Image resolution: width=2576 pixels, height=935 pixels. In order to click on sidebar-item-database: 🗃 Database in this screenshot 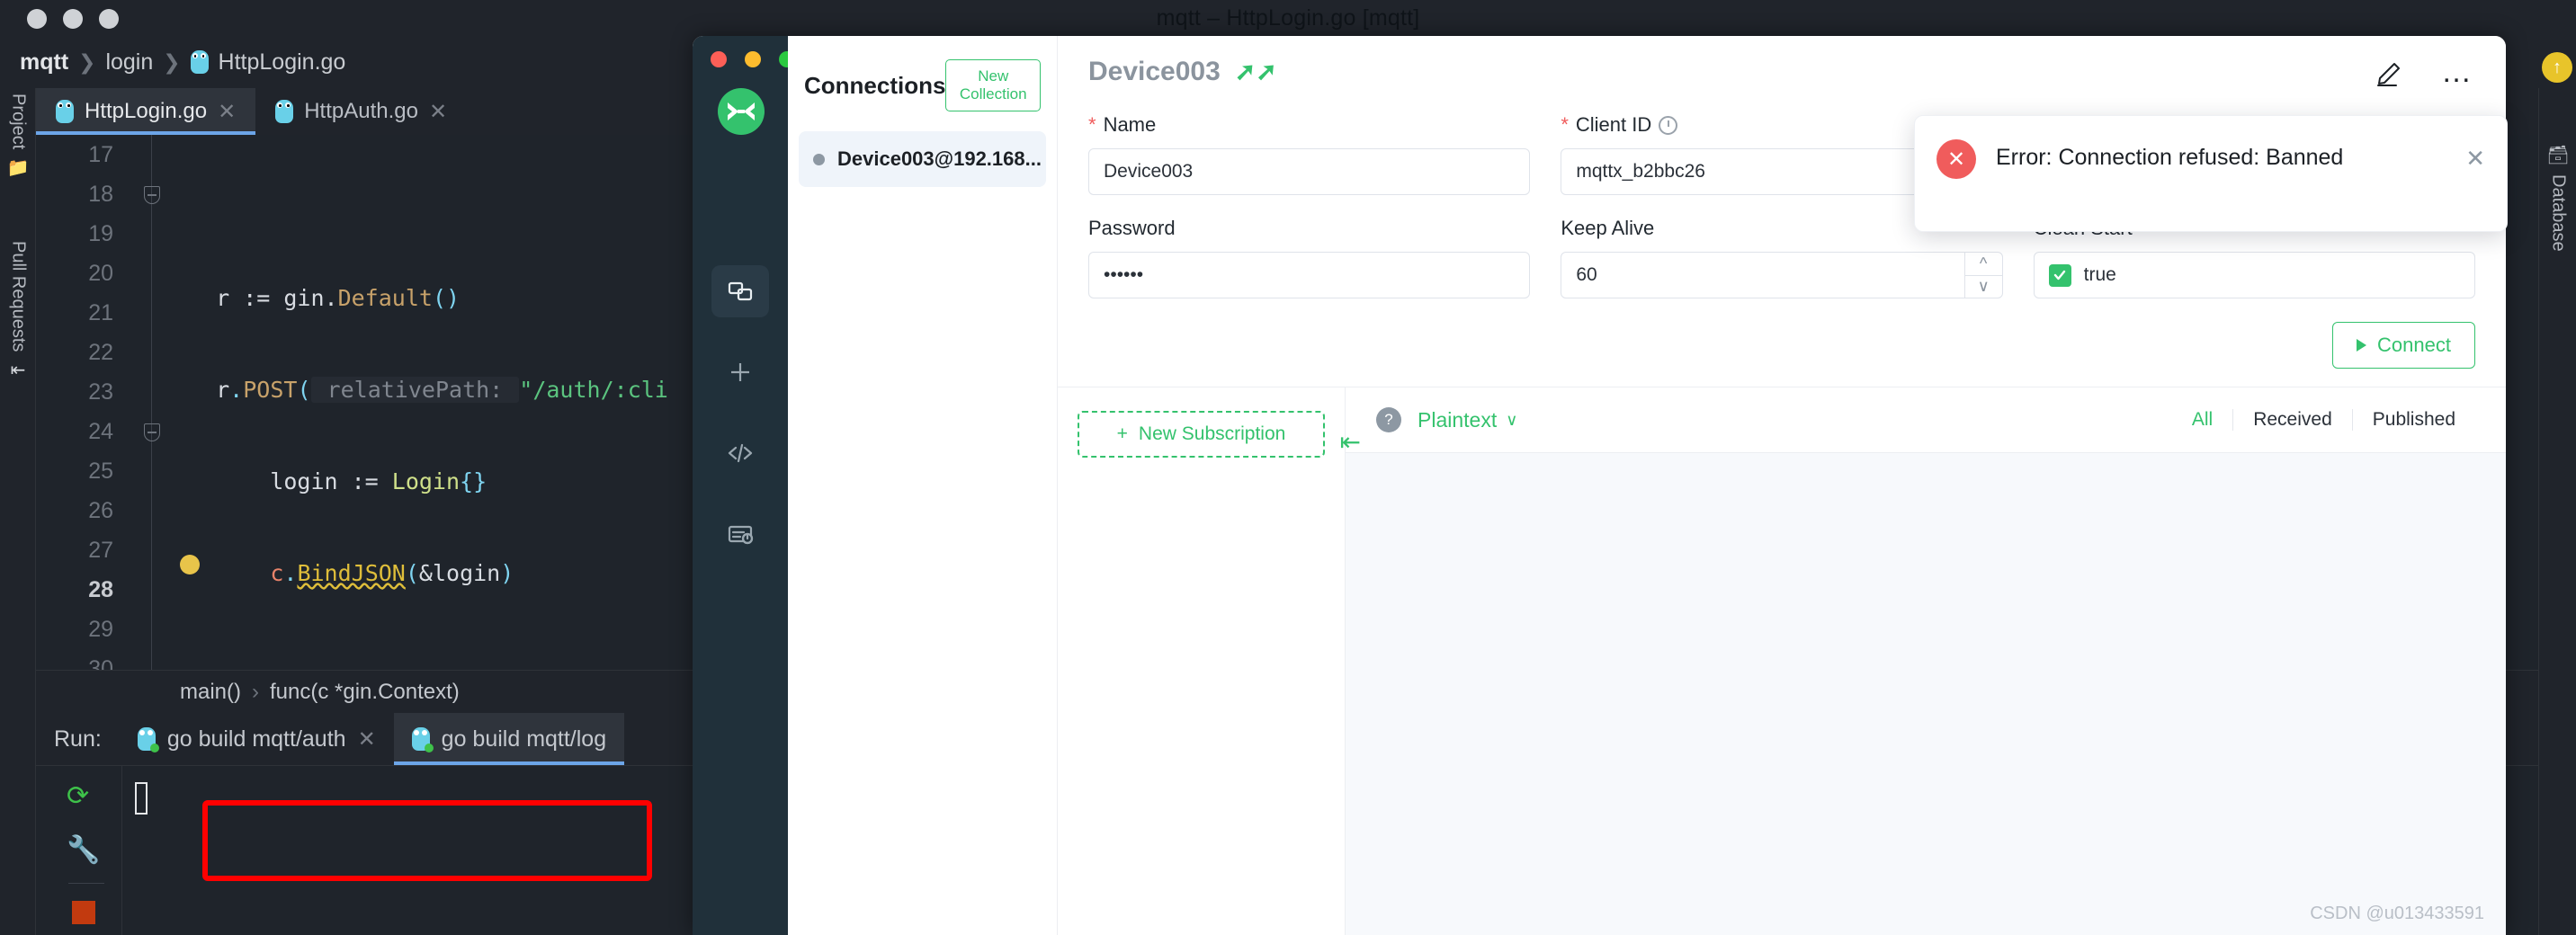, I will do `click(2557, 198)`.